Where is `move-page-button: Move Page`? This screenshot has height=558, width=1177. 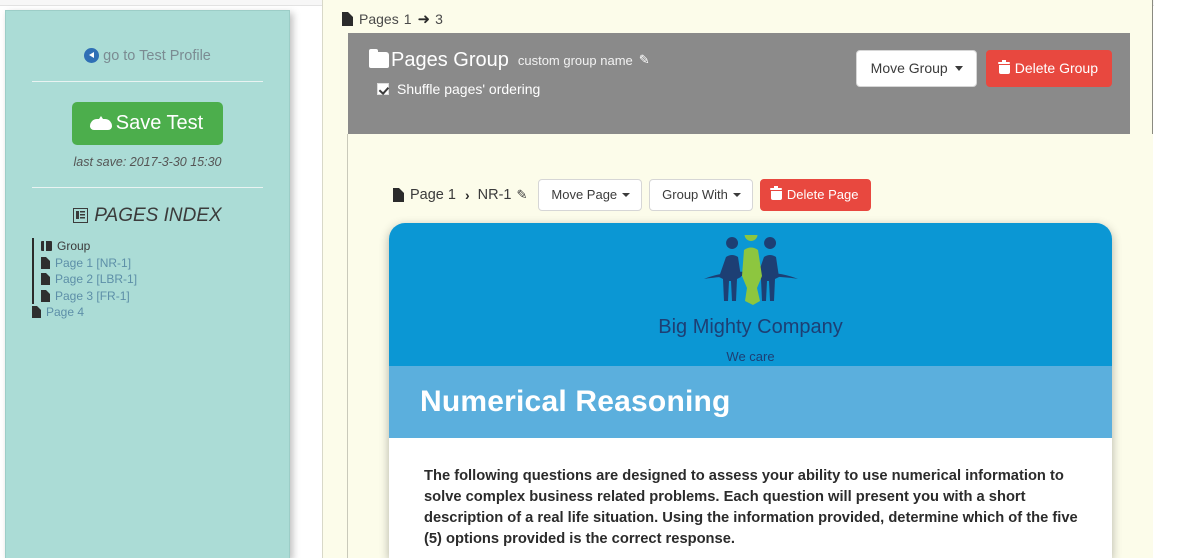 move-page-button: Move Page is located at coordinates (590, 195).